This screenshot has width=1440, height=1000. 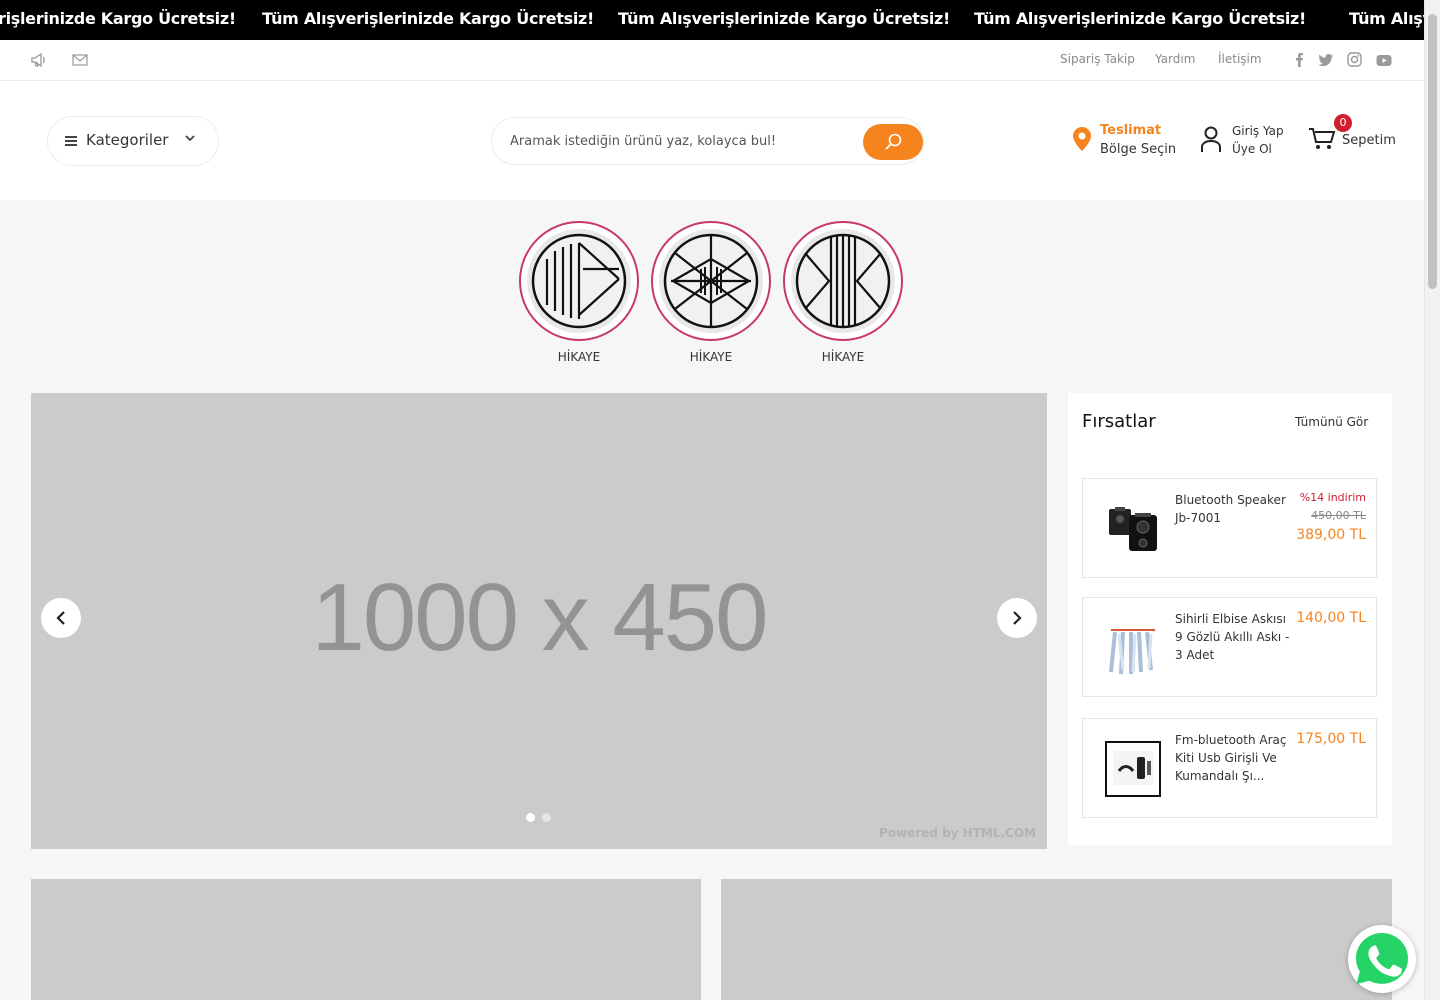 I want to click on search-bar, so click(x=707, y=141).